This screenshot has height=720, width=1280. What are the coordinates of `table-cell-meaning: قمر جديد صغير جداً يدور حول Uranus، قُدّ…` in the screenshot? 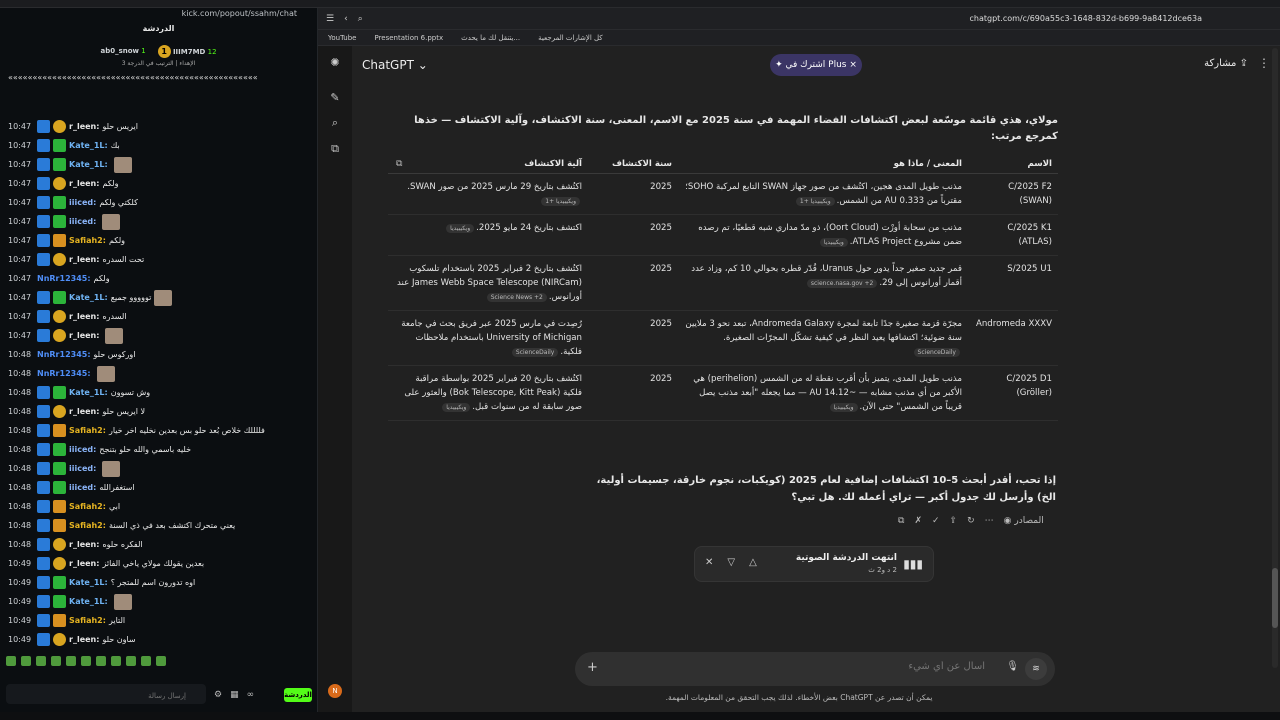 It's located at (823, 283).